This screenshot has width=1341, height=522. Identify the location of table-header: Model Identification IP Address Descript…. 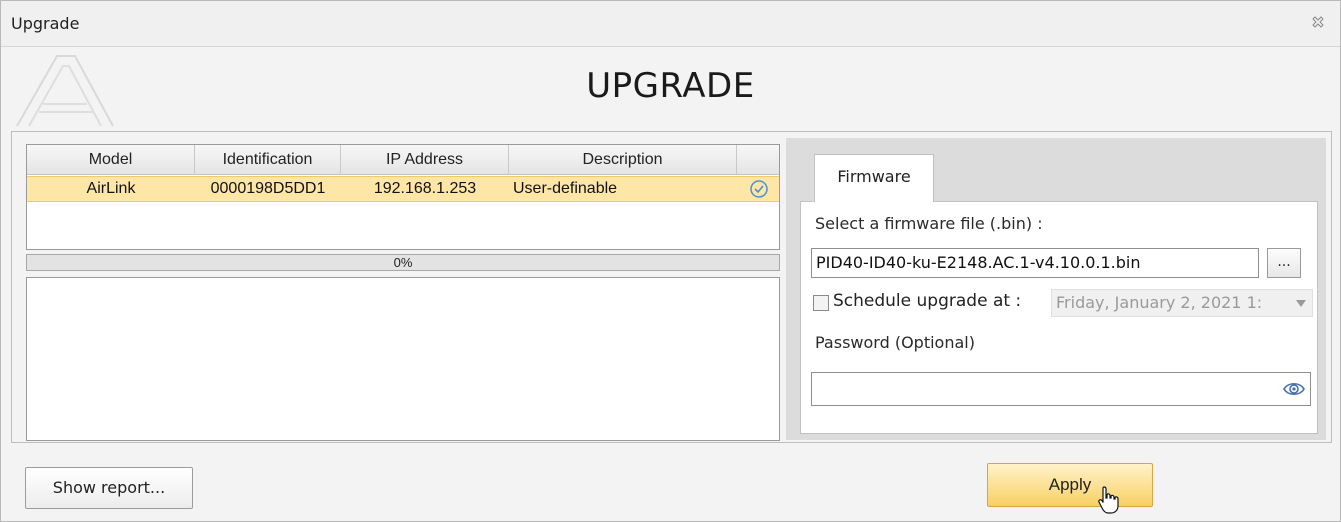
(403, 160).